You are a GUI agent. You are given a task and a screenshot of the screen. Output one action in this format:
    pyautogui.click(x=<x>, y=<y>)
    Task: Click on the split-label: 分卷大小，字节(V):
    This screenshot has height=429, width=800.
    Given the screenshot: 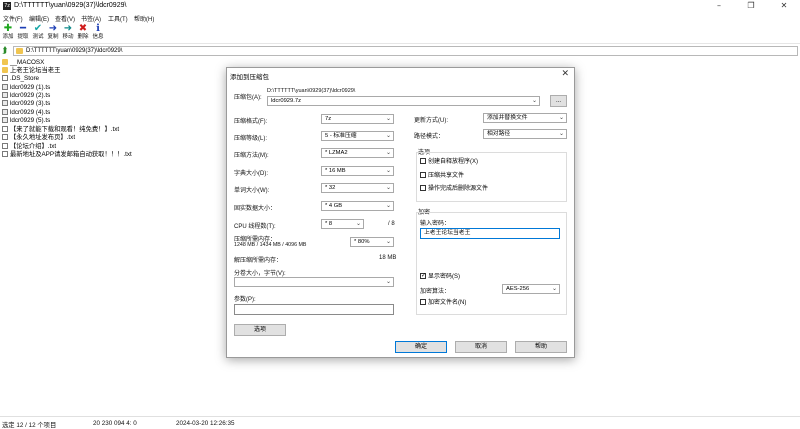 What is the action you would take?
    pyautogui.click(x=260, y=274)
    